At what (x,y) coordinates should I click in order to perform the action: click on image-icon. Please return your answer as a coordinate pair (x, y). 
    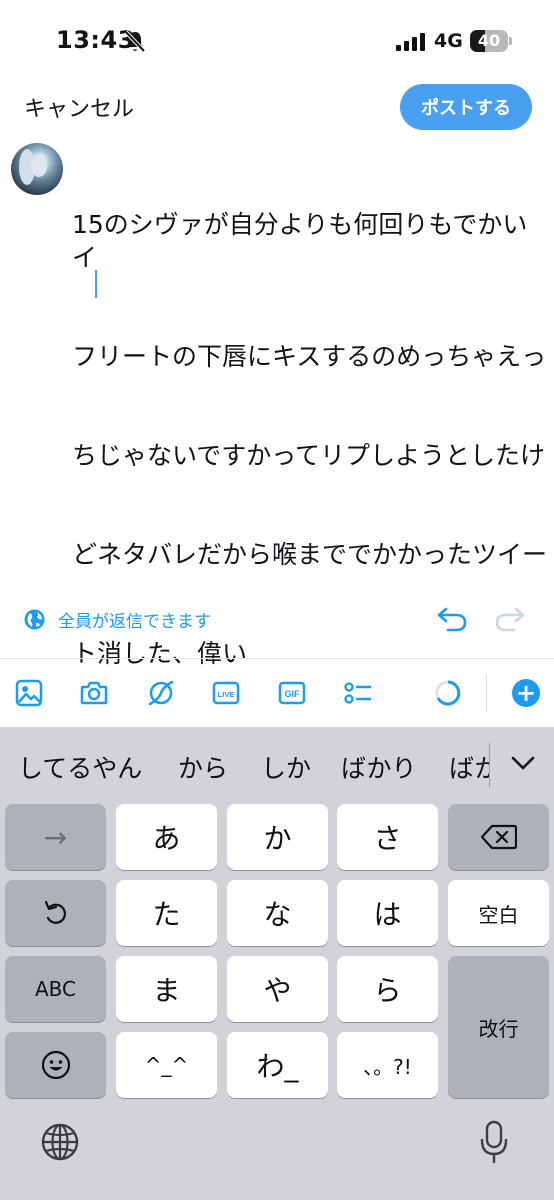
    Looking at the image, I should click on (29, 693).